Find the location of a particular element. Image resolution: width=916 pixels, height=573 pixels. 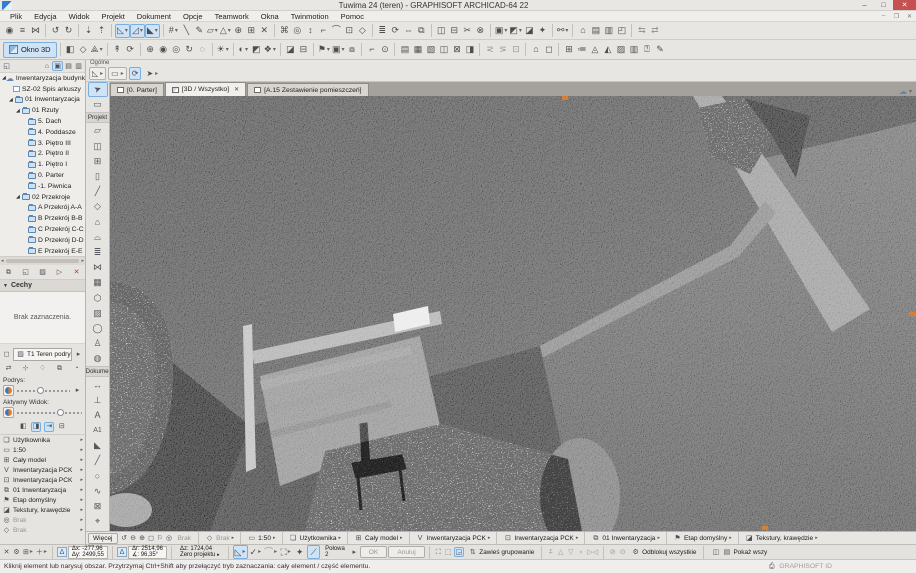

pan-icon: ◻ is located at coordinates (151, 538).